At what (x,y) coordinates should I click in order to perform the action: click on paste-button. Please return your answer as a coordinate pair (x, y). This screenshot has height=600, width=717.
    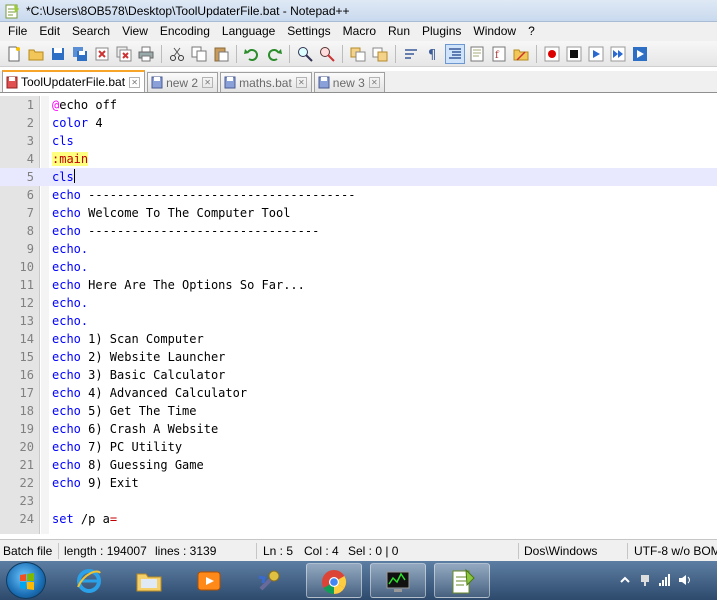
    Looking at the image, I should click on (221, 54).